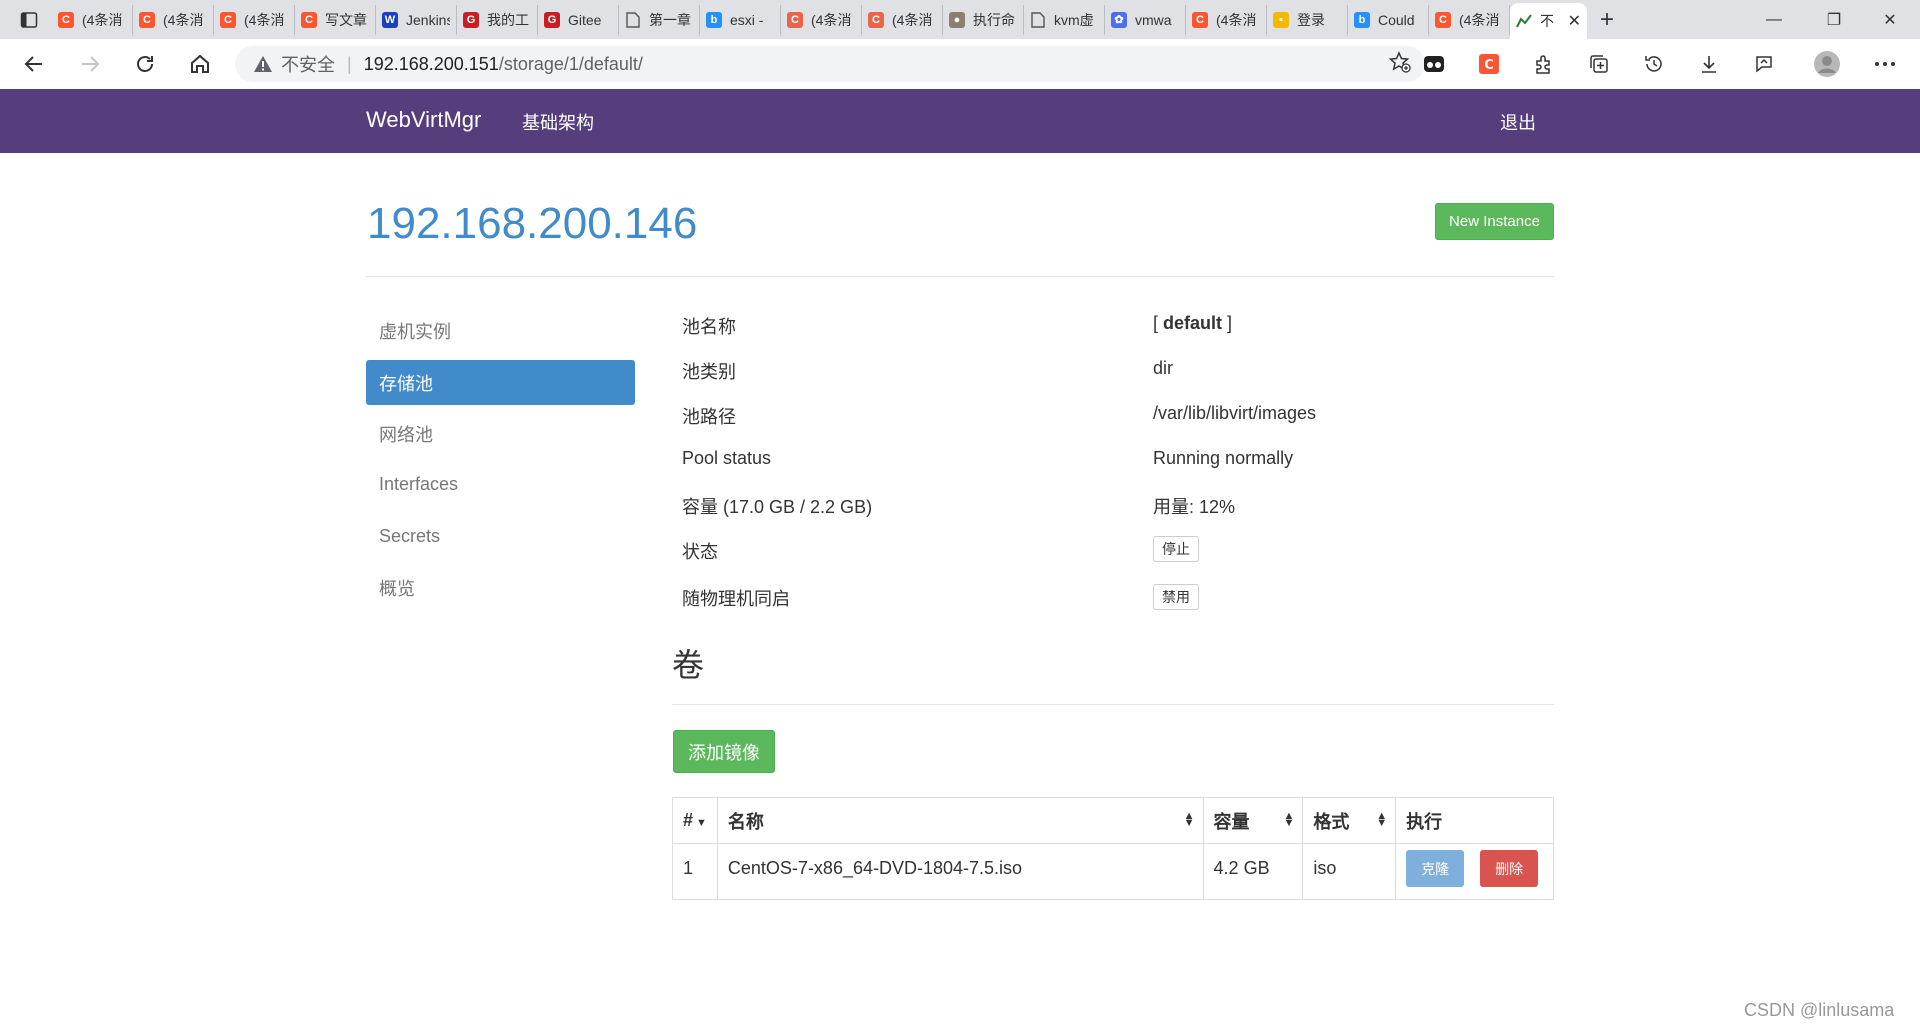 The image size is (1920, 1030). Describe the element at coordinates (200, 64) in the screenshot. I see `home-icon` at that location.